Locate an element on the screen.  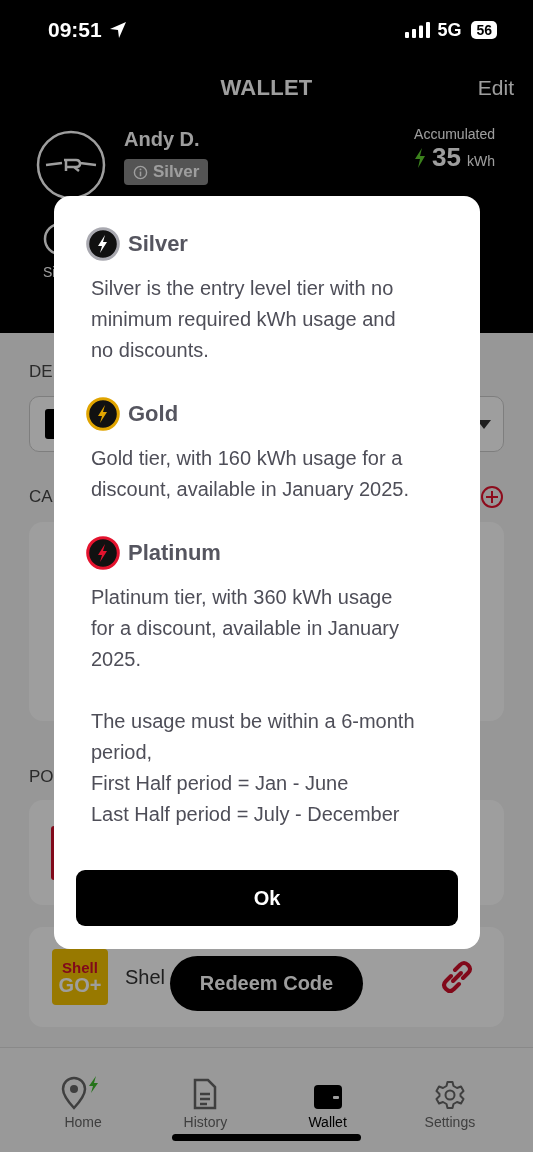
tier-title: Platinum is located at coordinates (174, 553).